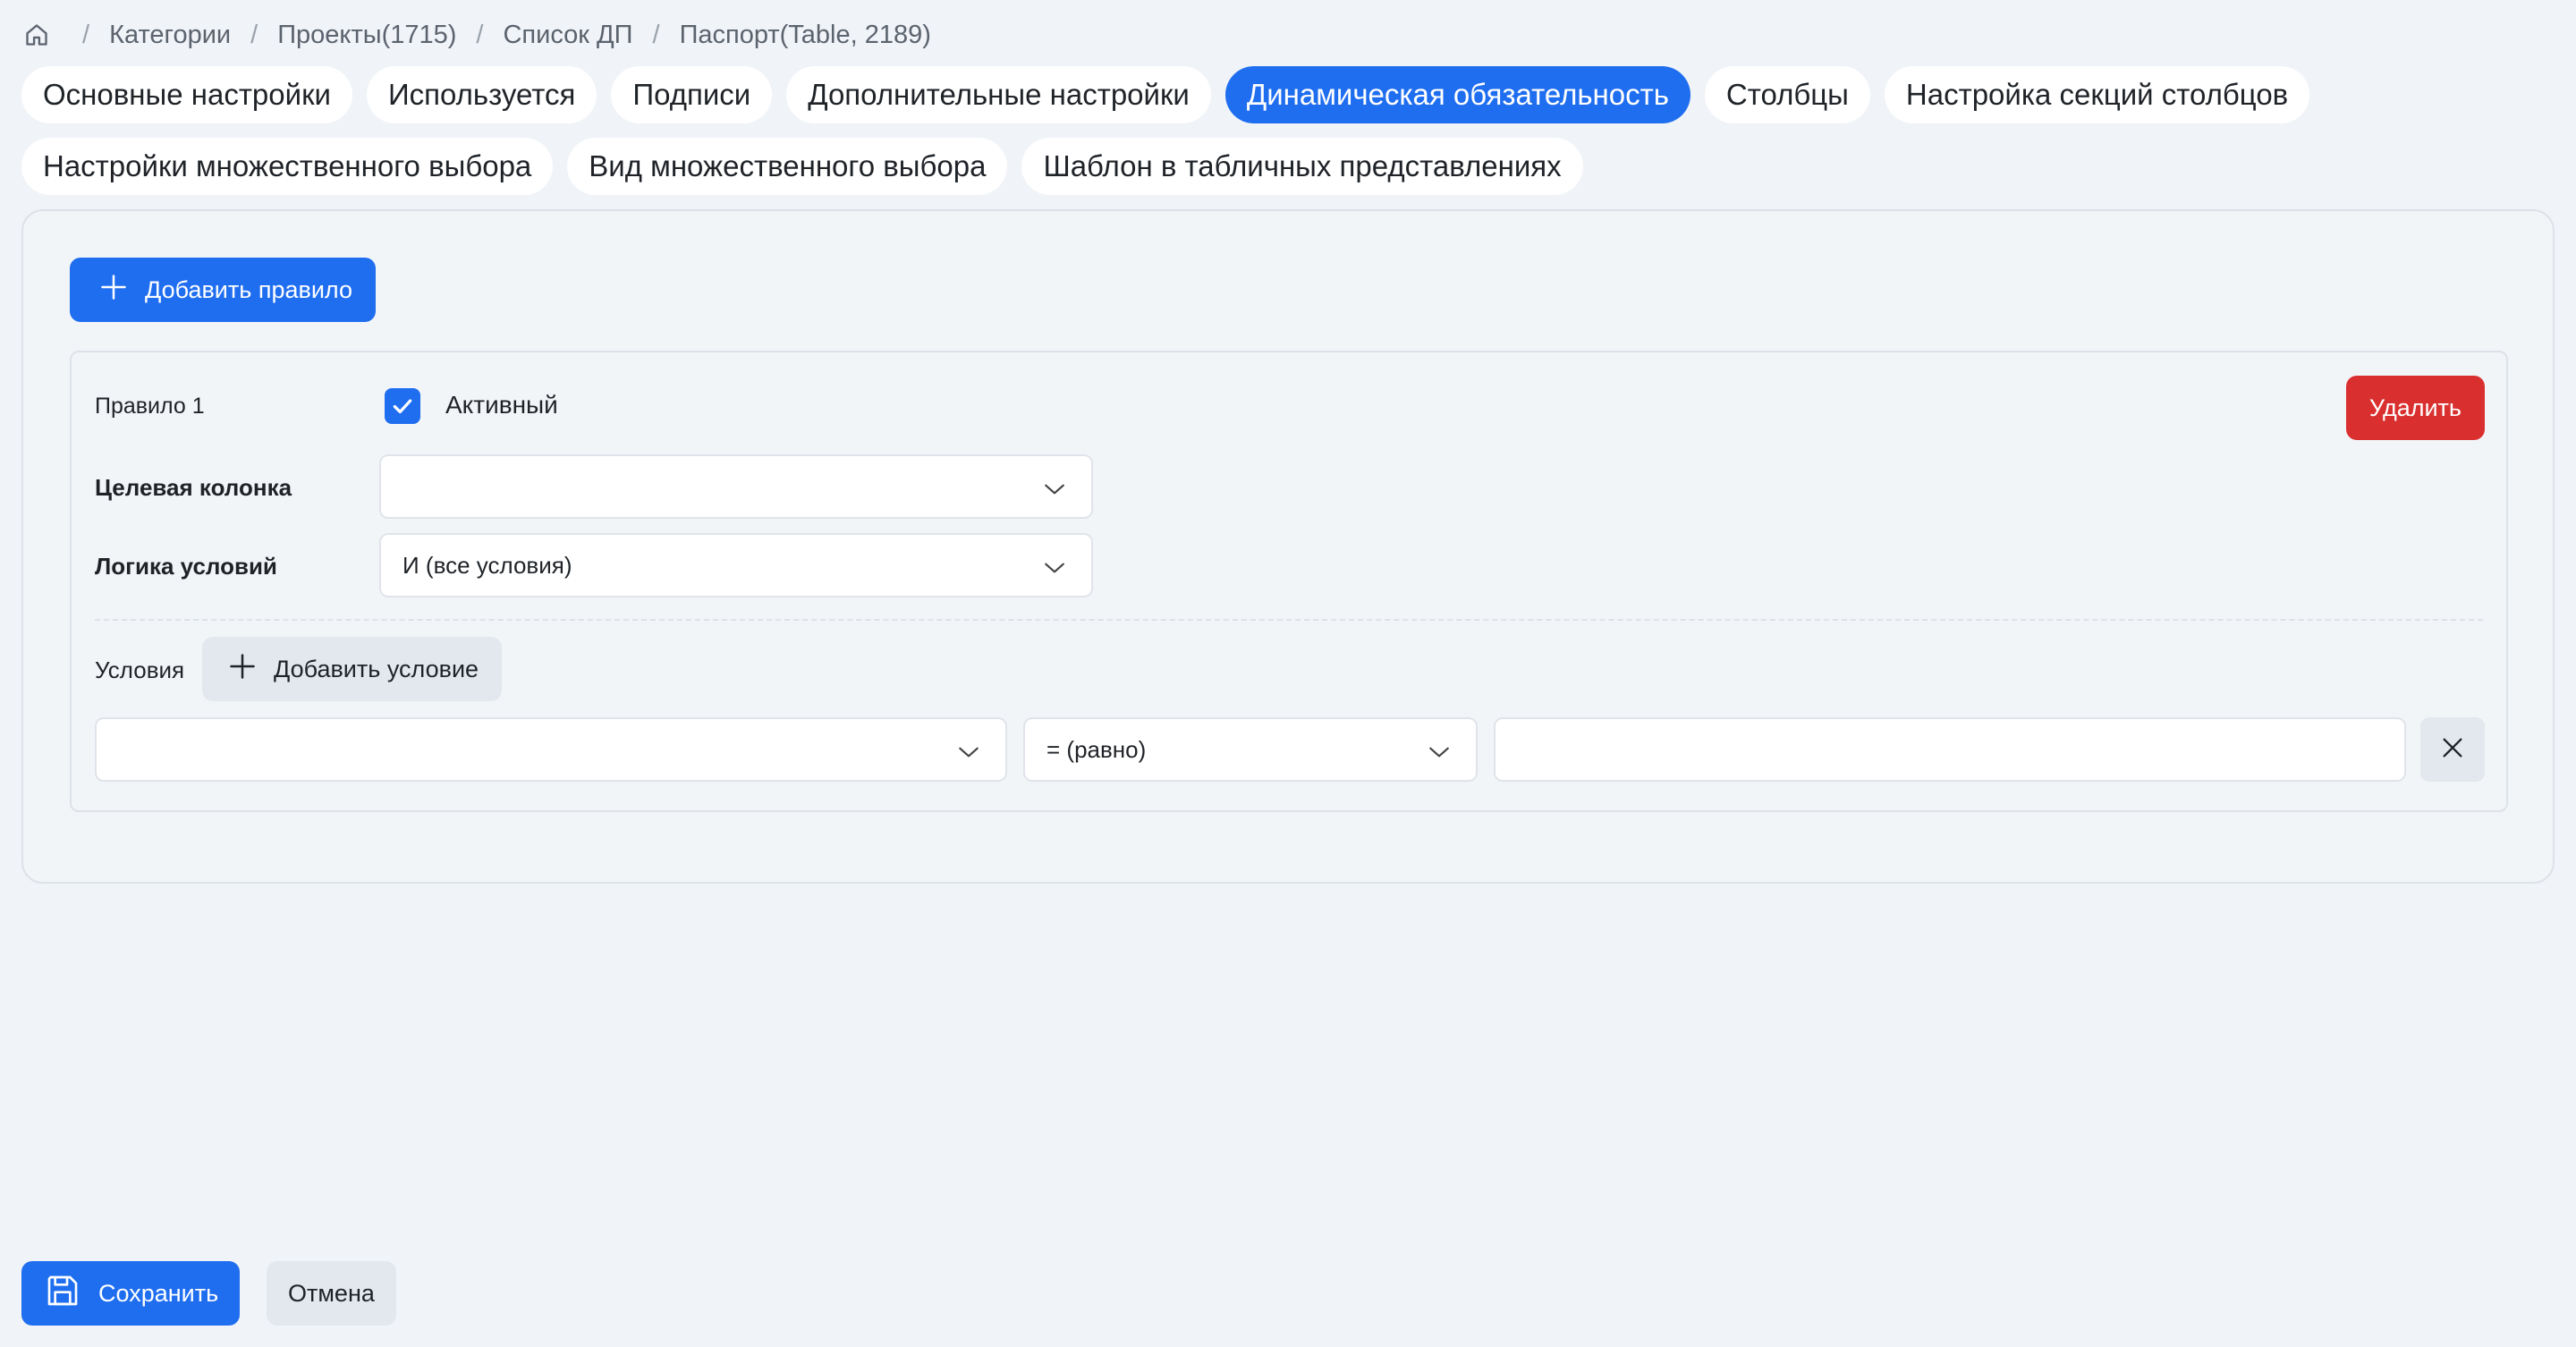  I want to click on save-button: Сохранить, so click(131, 1293).